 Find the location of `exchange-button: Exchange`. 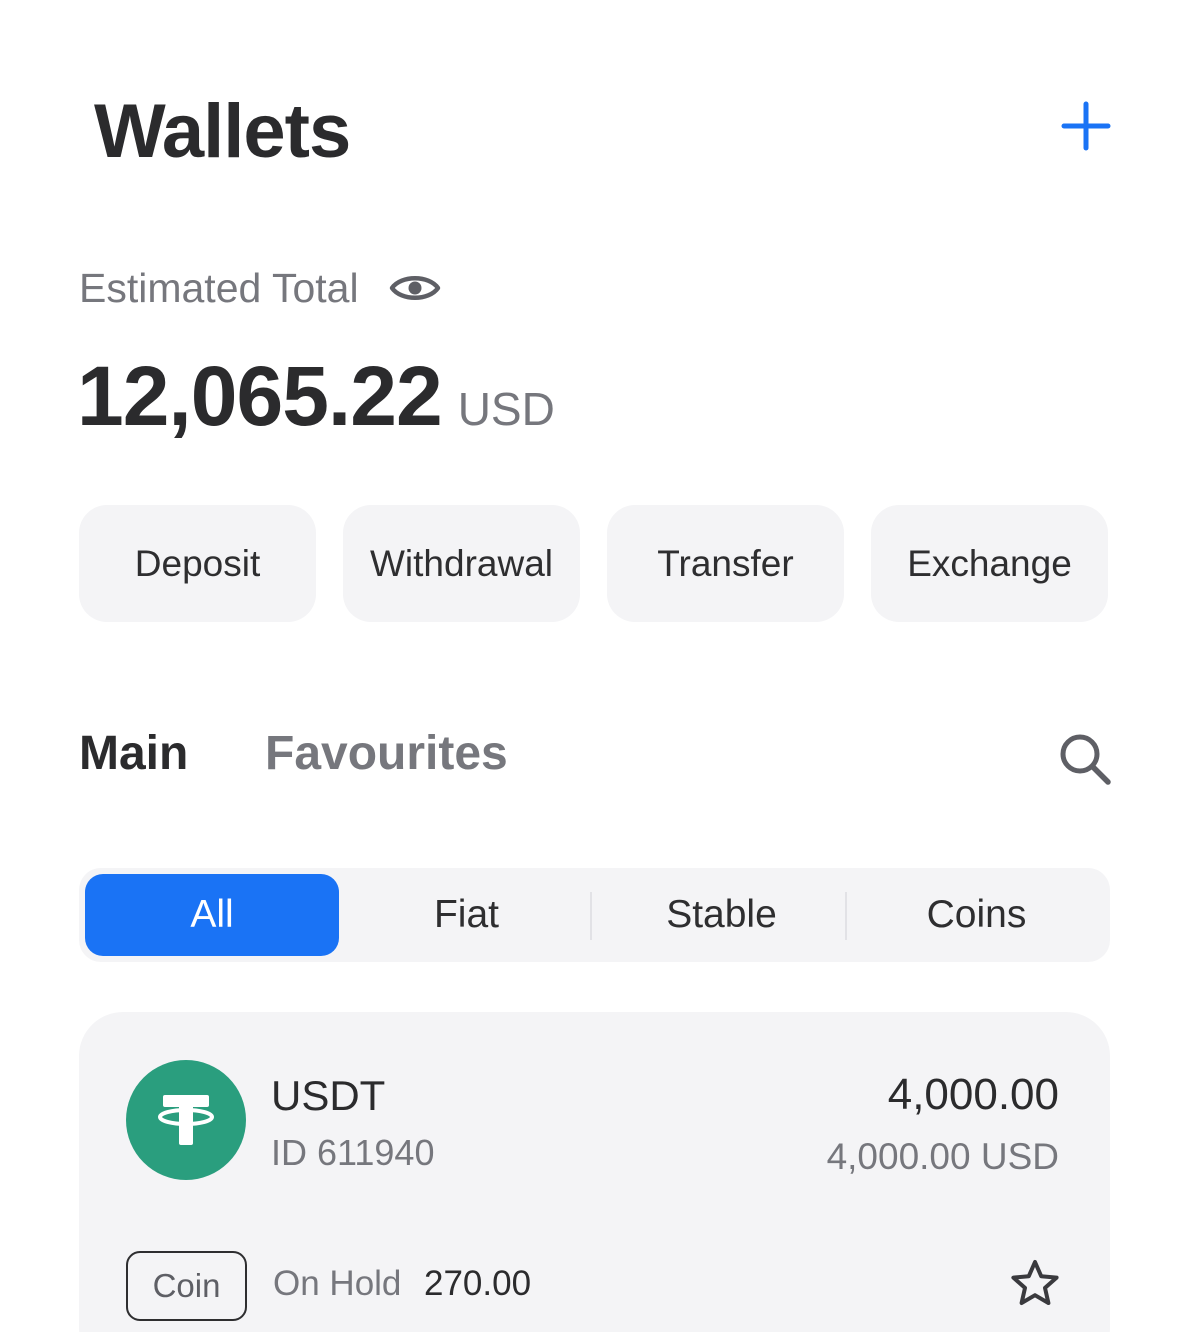

exchange-button: Exchange is located at coordinates (989, 563).